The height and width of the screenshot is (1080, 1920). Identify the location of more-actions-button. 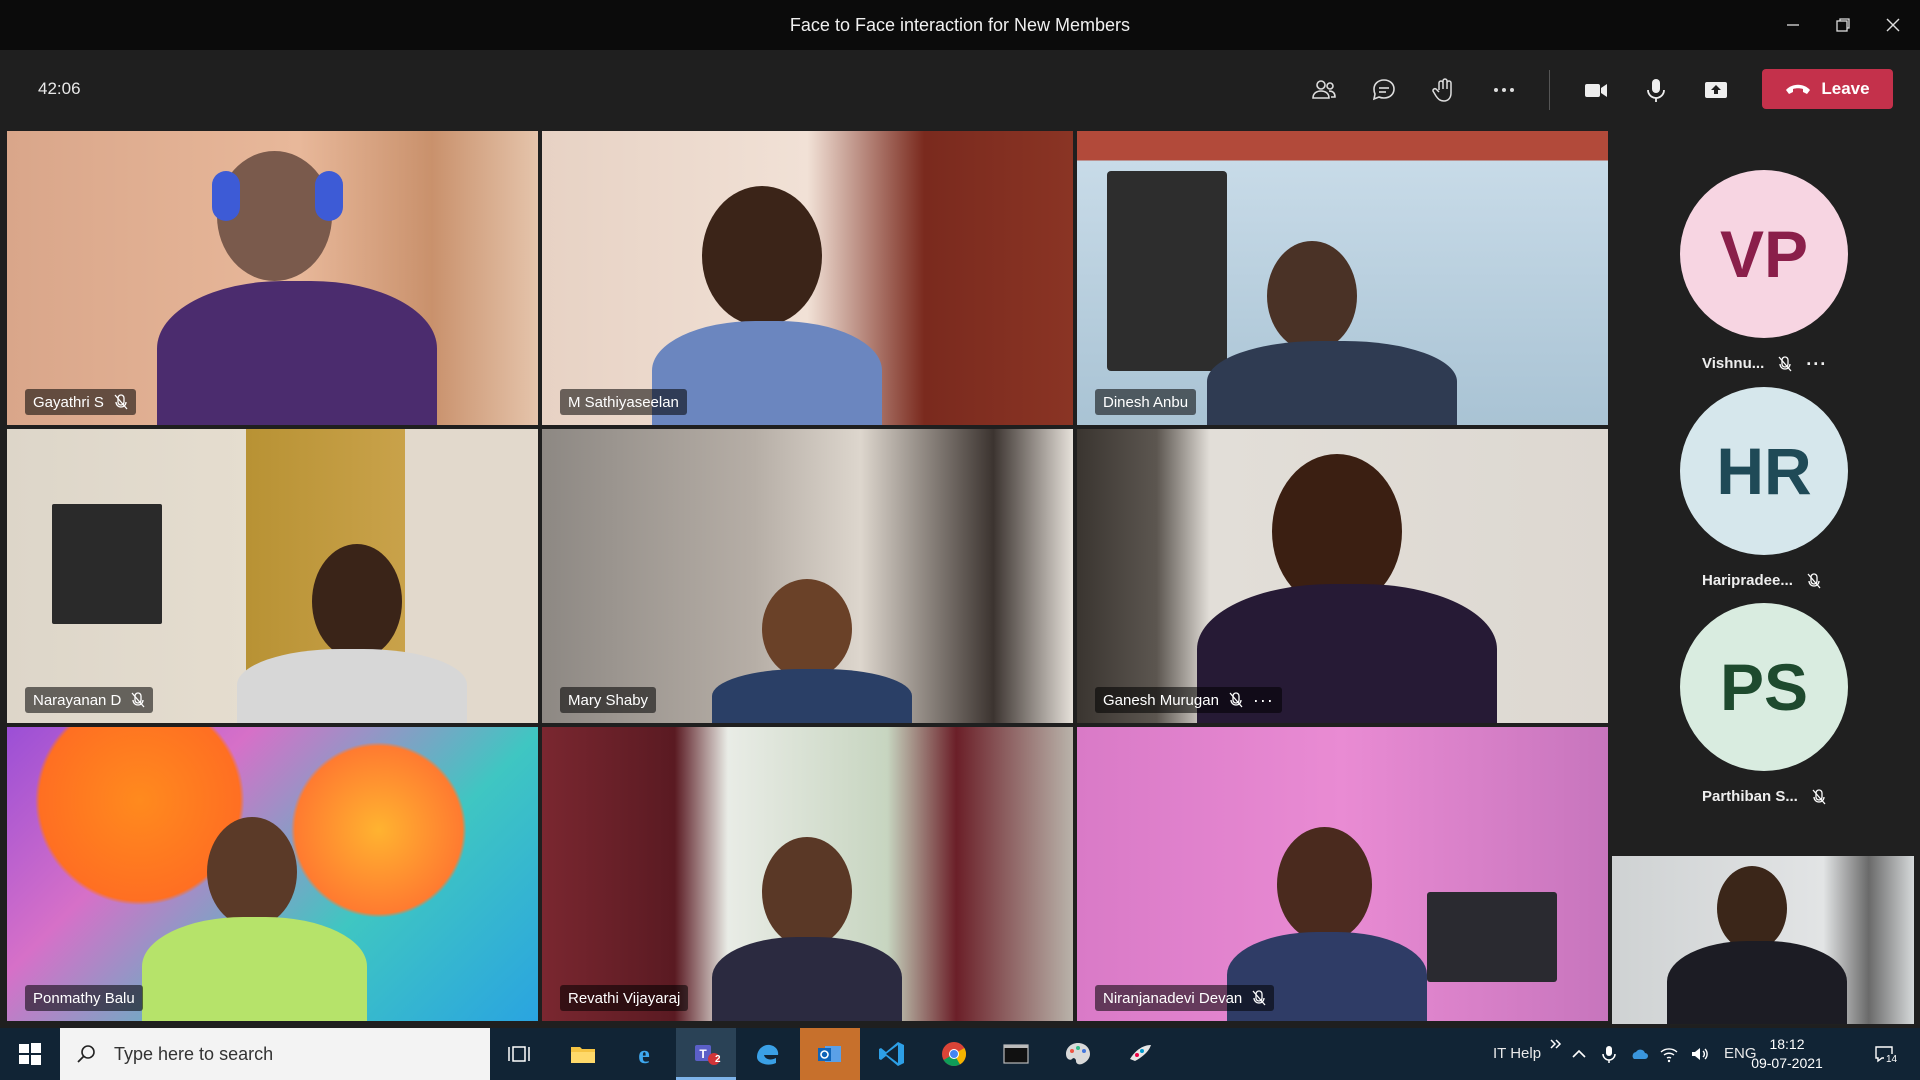
(1504, 90).